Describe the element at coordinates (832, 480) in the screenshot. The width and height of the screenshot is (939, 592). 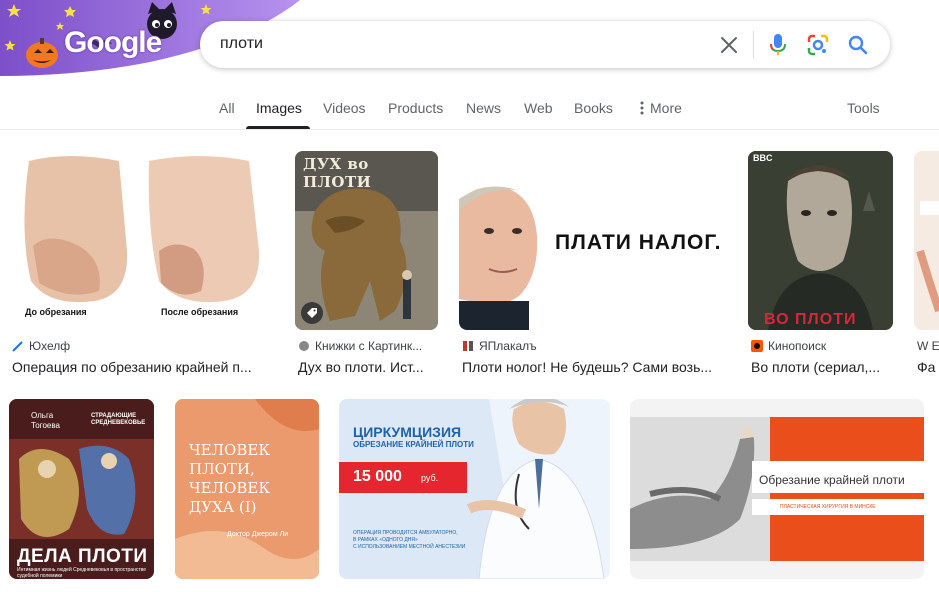
I see `banner-title: Обрезание крайней плоти` at that location.